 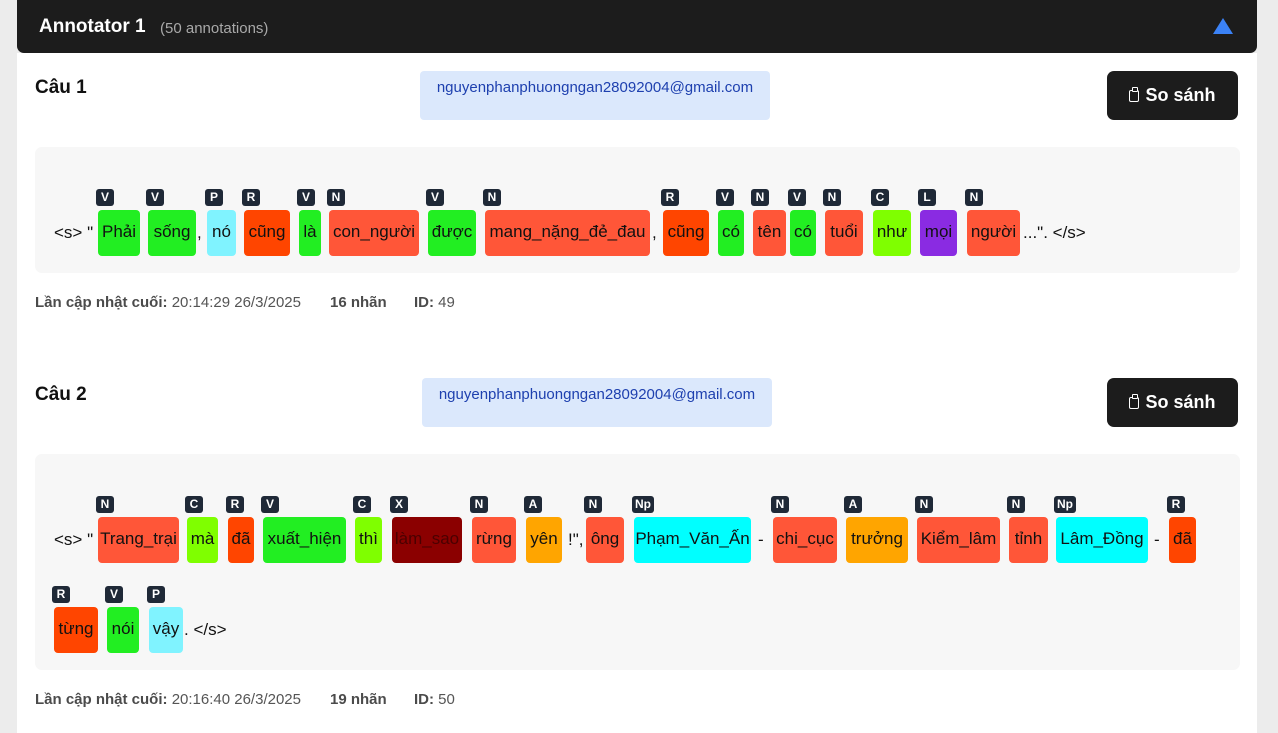 What do you see at coordinates (309, 222) in the screenshot?
I see `tagged-word: là V` at bounding box center [309, 222].